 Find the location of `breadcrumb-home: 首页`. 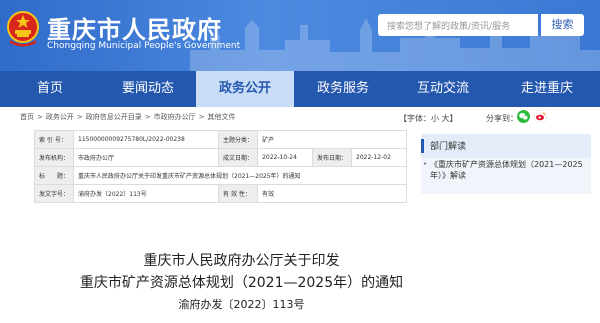

breadcrumb-home: 首页 is located at coordinates (27, 117).